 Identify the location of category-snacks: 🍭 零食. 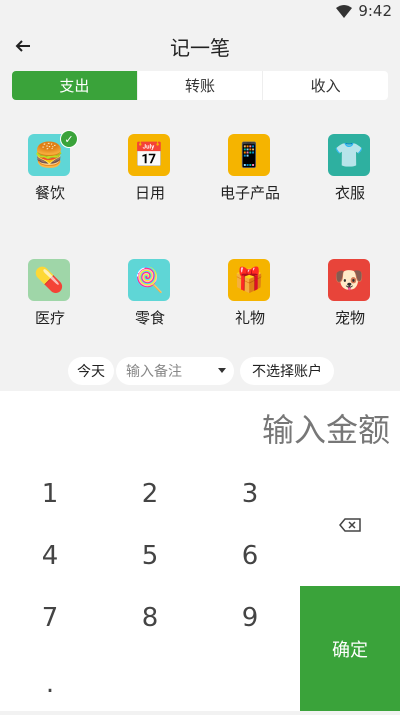
(150, 295).